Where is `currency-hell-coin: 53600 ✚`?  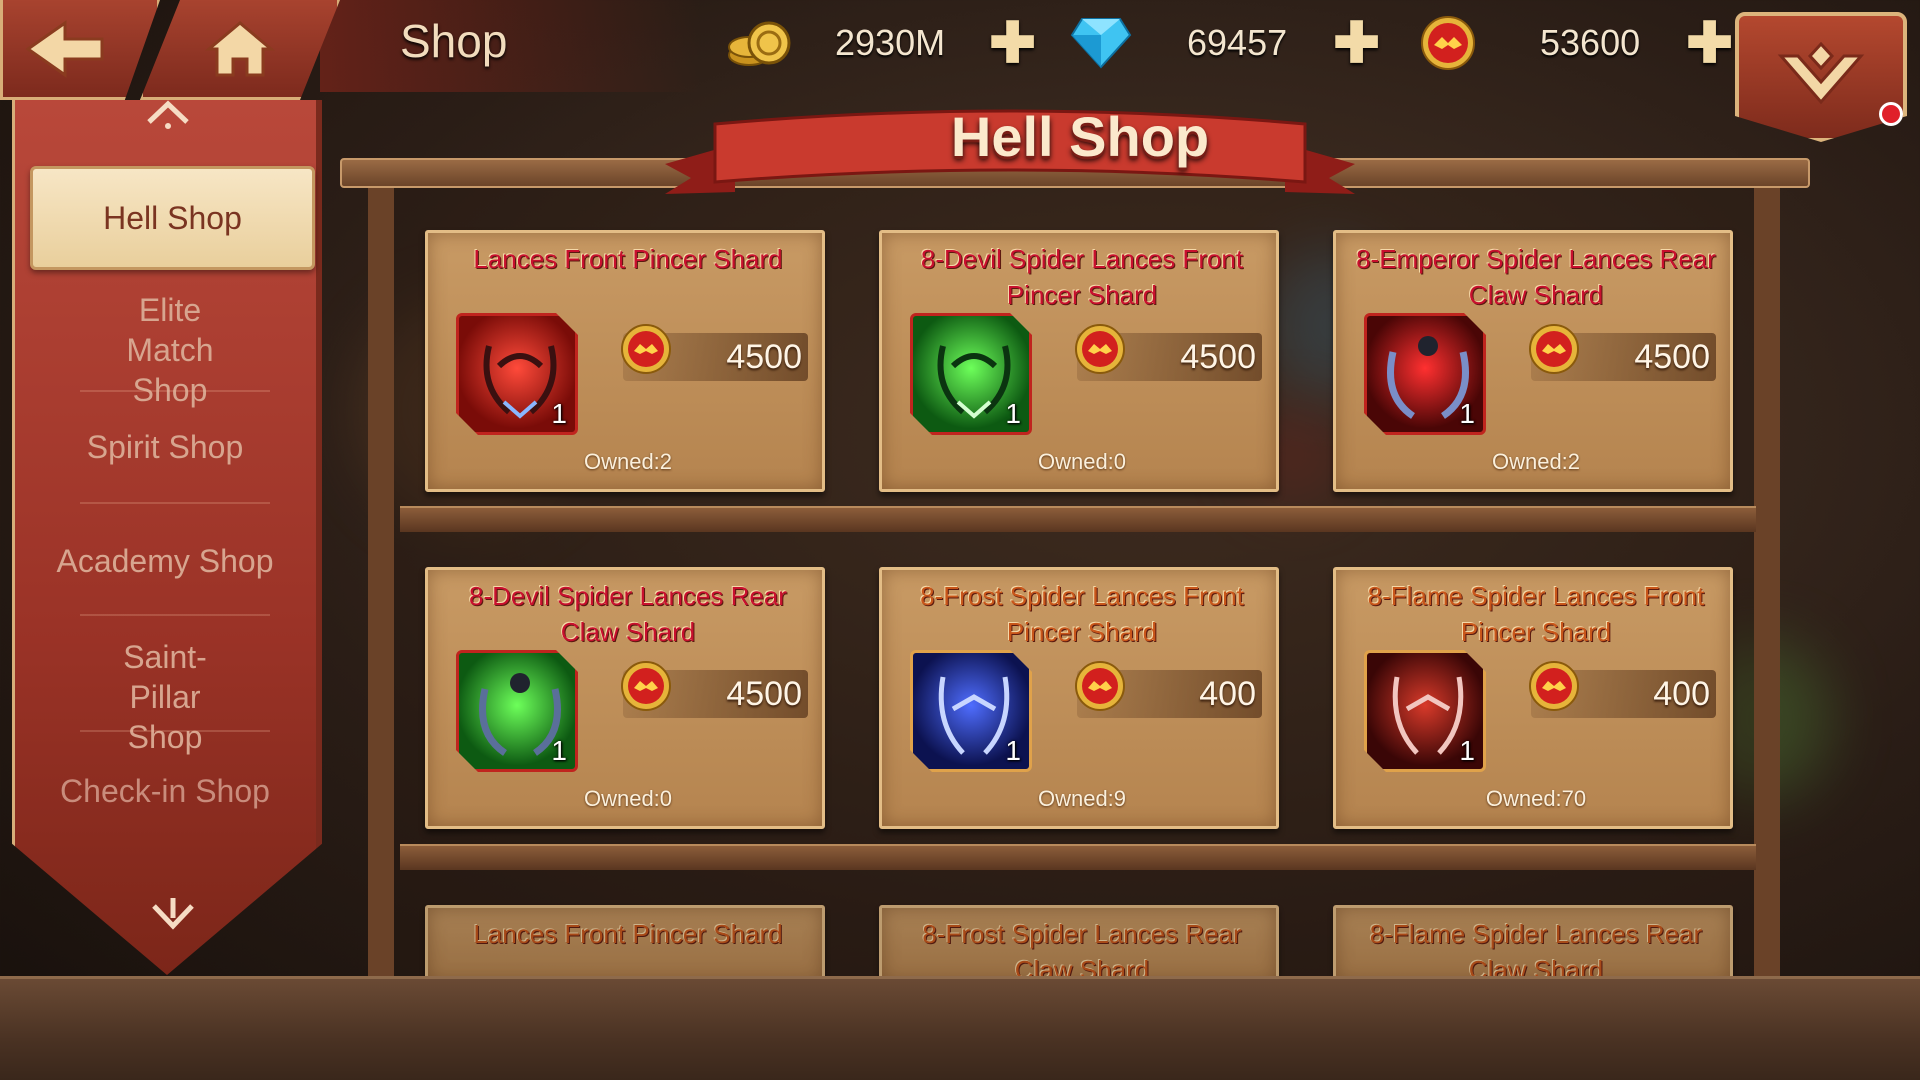
currency-hell-coin: 53600 ✚ is located at coordinates (1576, 43).